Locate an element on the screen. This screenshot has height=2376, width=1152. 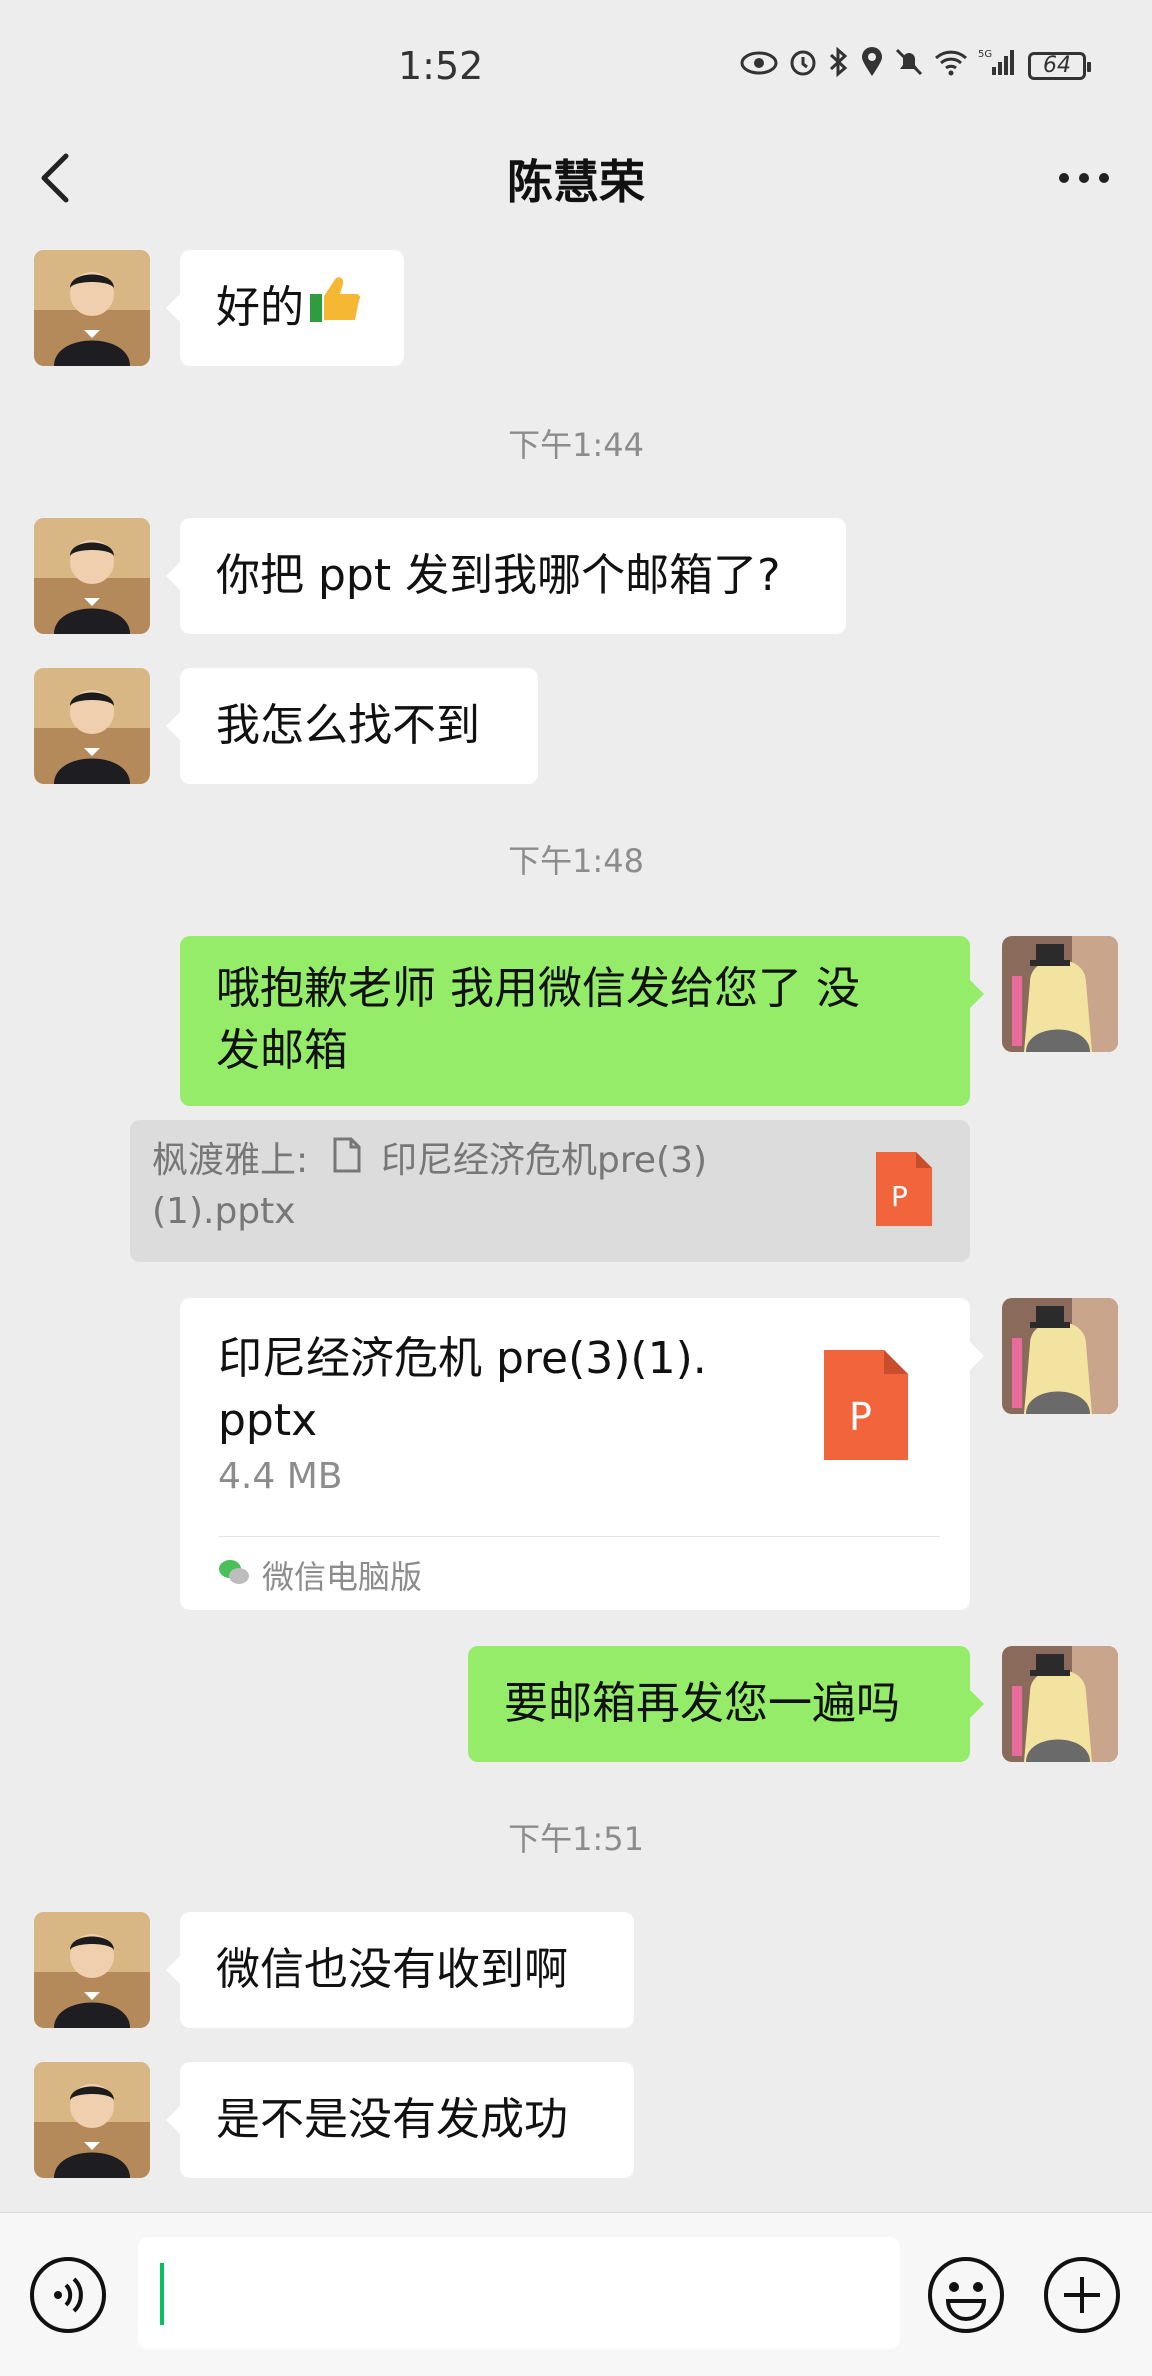
message-text-line: 哦抱歉老师 我用微信发给您了 没 is located at coordinates (538, 988).